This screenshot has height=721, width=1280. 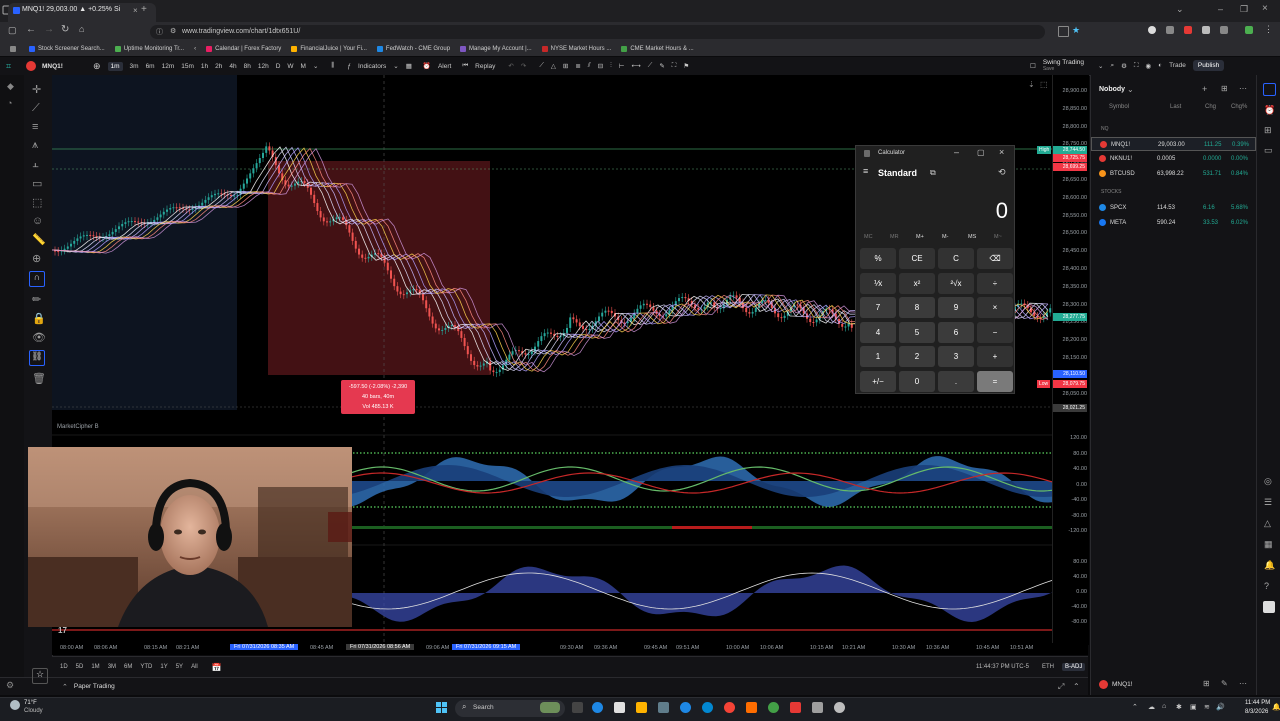 What do you see at coordinates (553, 66) in the screenshot?
I see `pitchfork-tool-icon: △` at bounding box center [553, 66].